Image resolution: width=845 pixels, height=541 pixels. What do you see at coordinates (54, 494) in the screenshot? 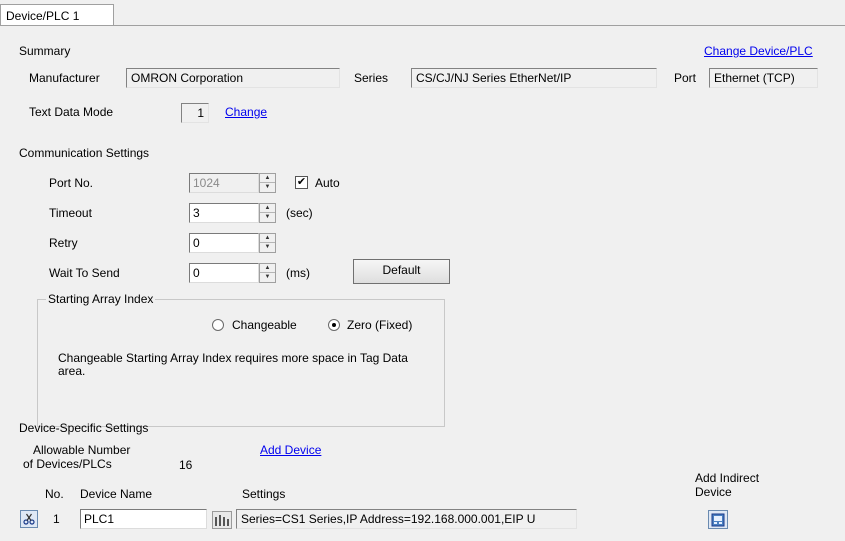
I see `col-no-header: No.` at bounding box center [54, 494].